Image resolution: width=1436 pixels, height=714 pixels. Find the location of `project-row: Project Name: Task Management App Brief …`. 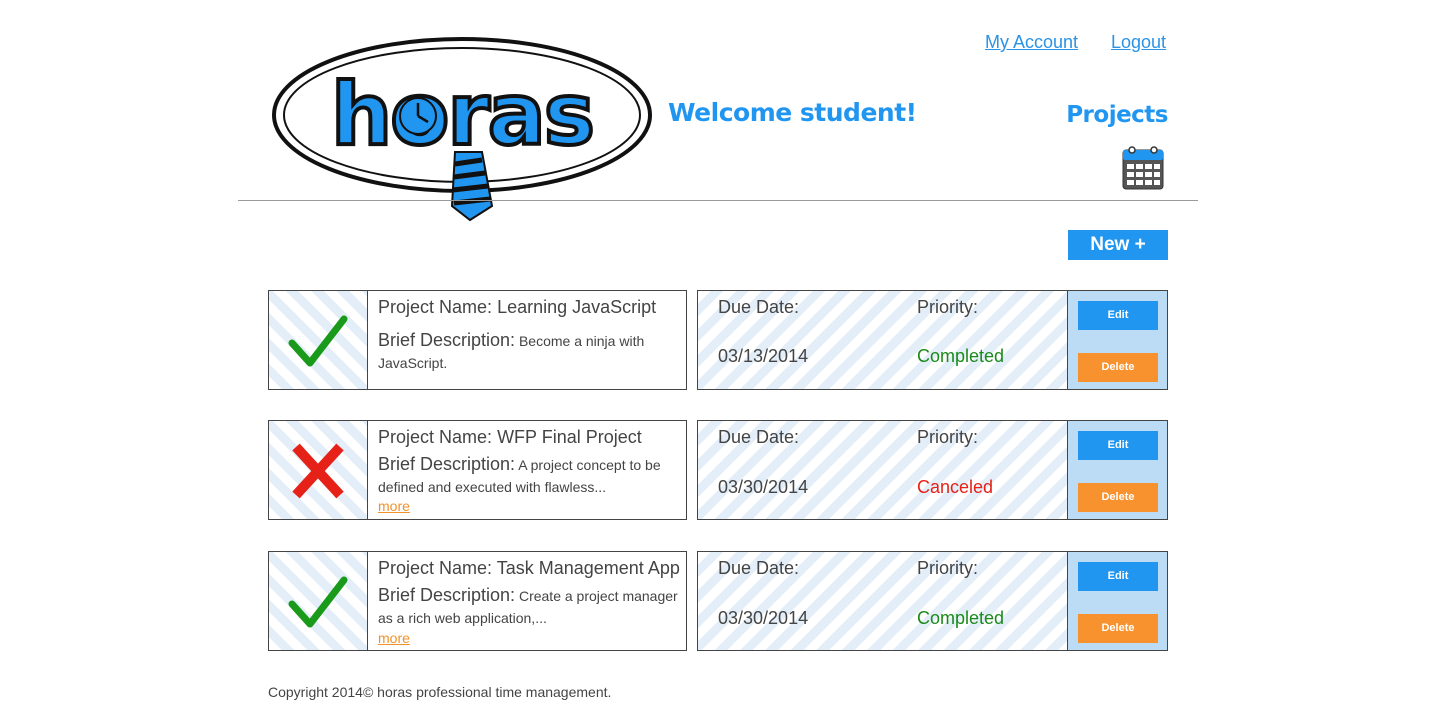

project-row: Project Name: Task Management App Brief … is located at coordinates (718, 601).